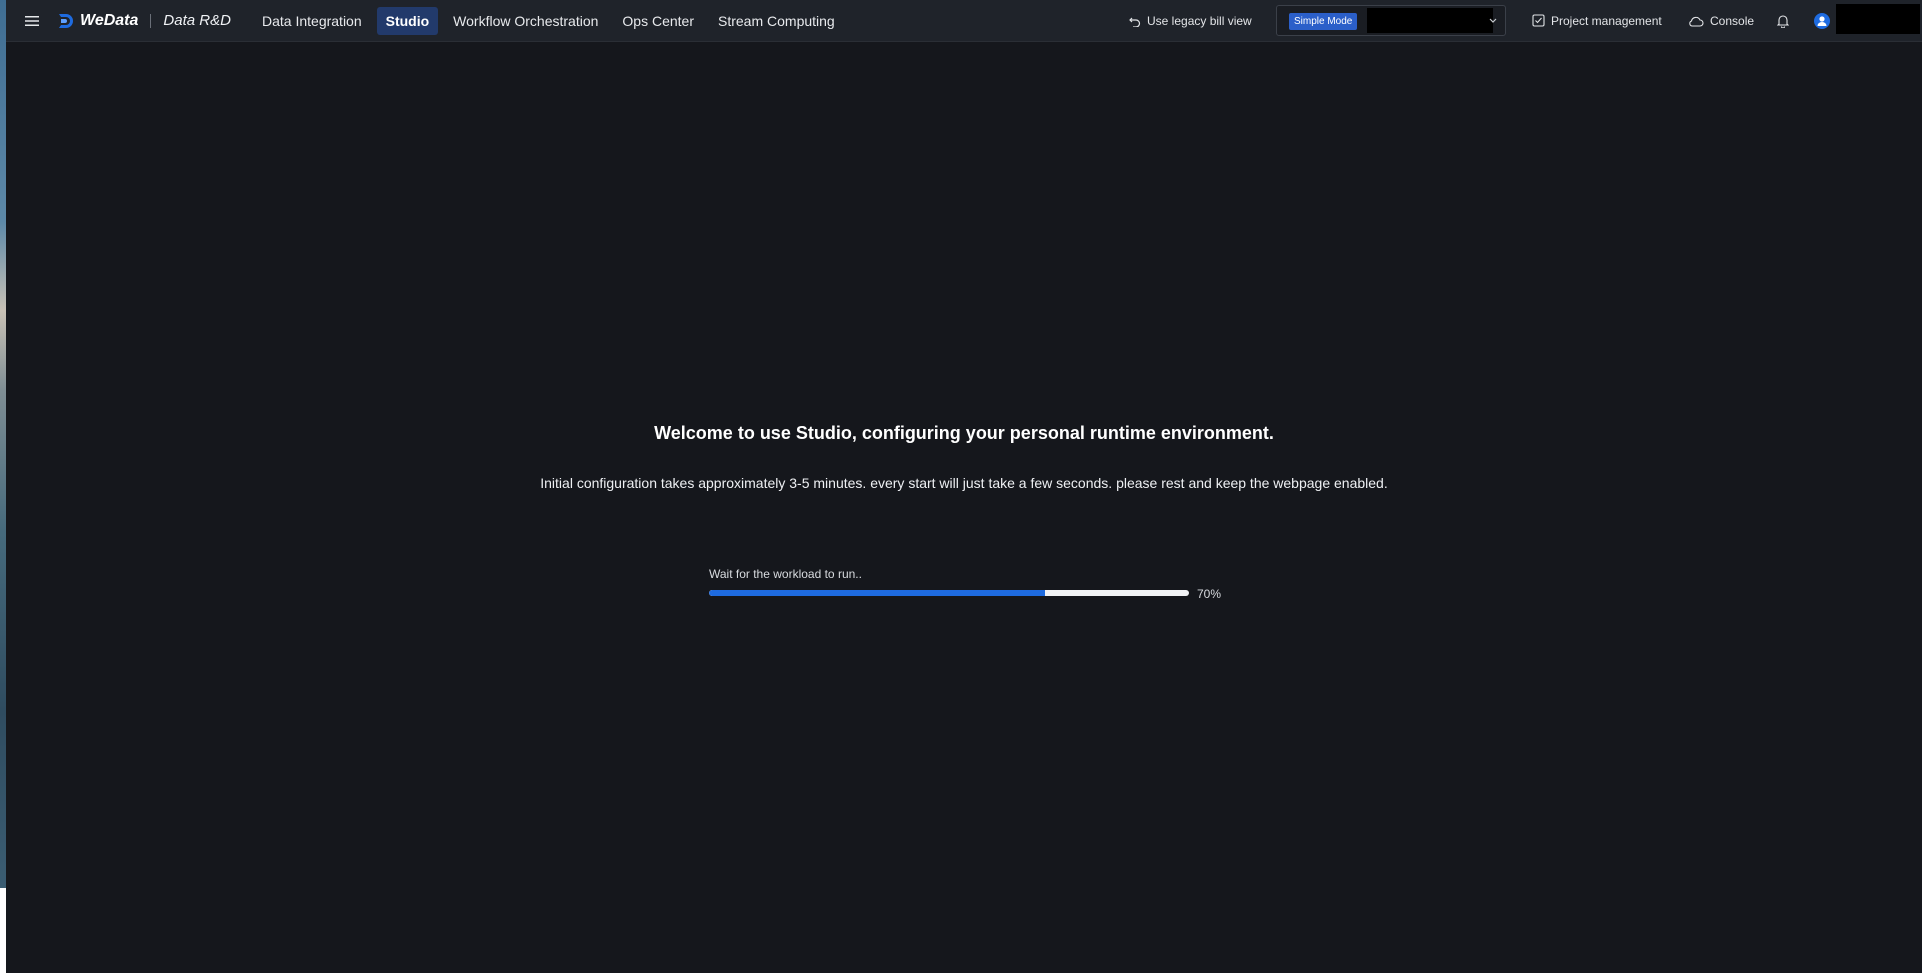 The height and width of the screenshot is (973, 1922). I want to click on progress-label: Wait for the workload to run.., so click(785, 574).